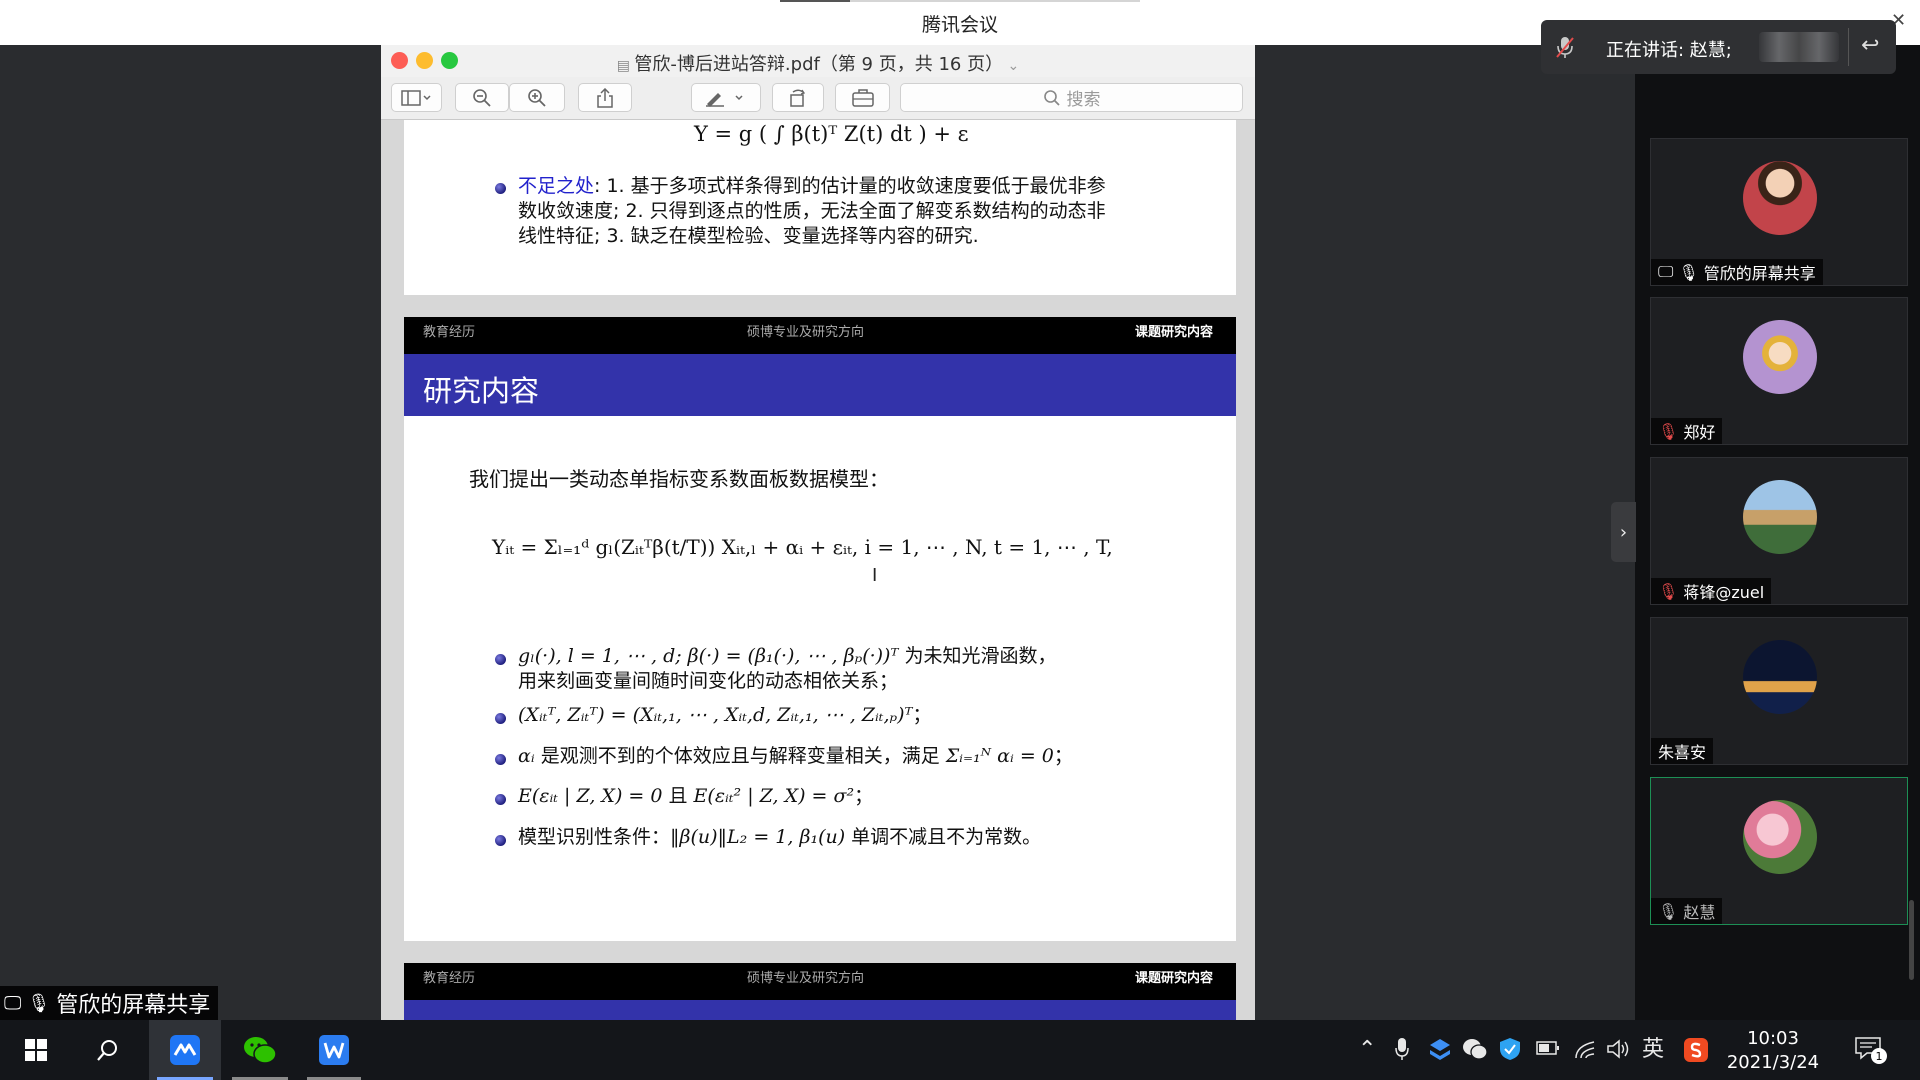 The height and width of the screenshot is (1080, 1920). Describe the element at coordinates (1618, 1049) in the screenshot. I see `volume-icon` at that location.